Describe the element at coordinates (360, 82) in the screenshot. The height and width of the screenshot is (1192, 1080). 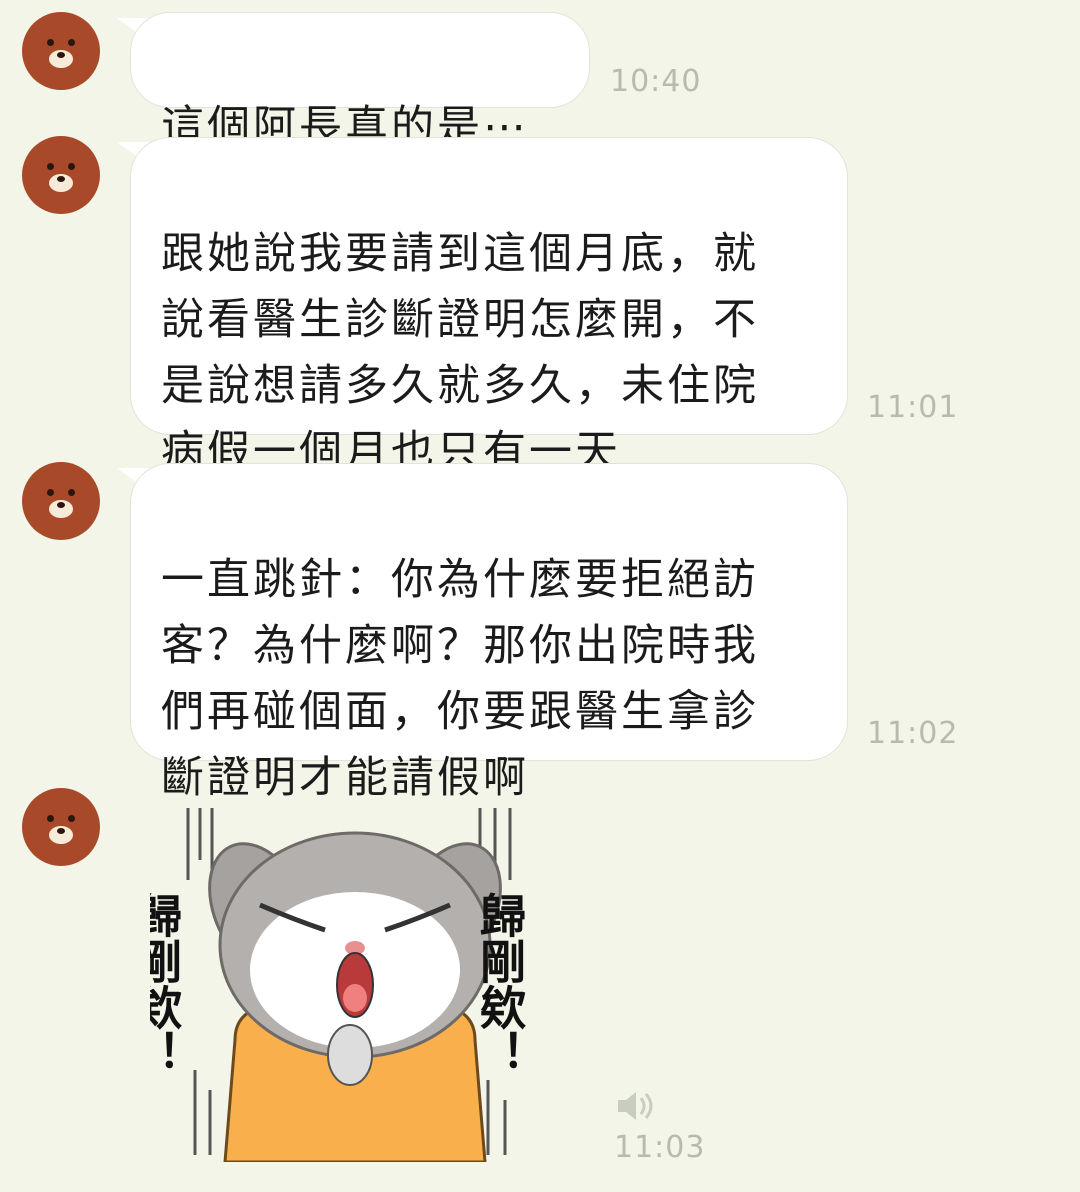
I see `message-bubble: 這個阿長真的是⋯` at that location.